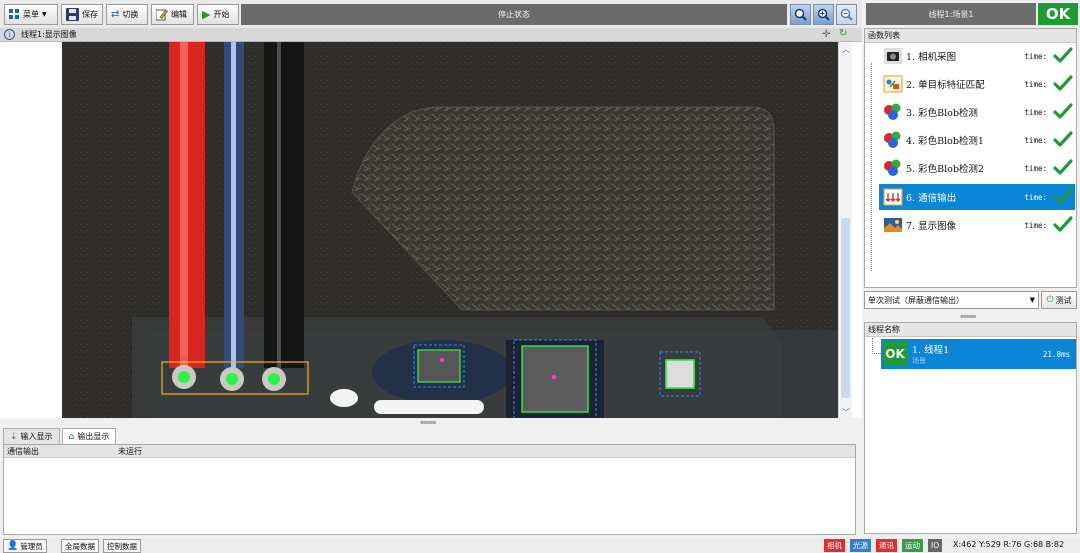 This screenshot has width=1080, height=553. I want to click on function-item-5: 5. 彩色Blob检测2 time:, so click(977, 168).